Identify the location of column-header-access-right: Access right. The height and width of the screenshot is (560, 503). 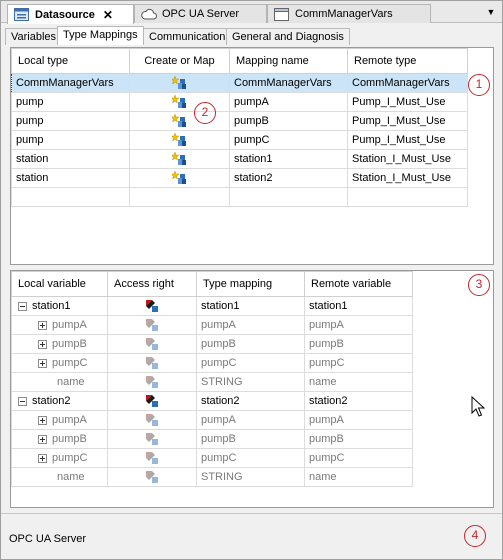
(152, 284).